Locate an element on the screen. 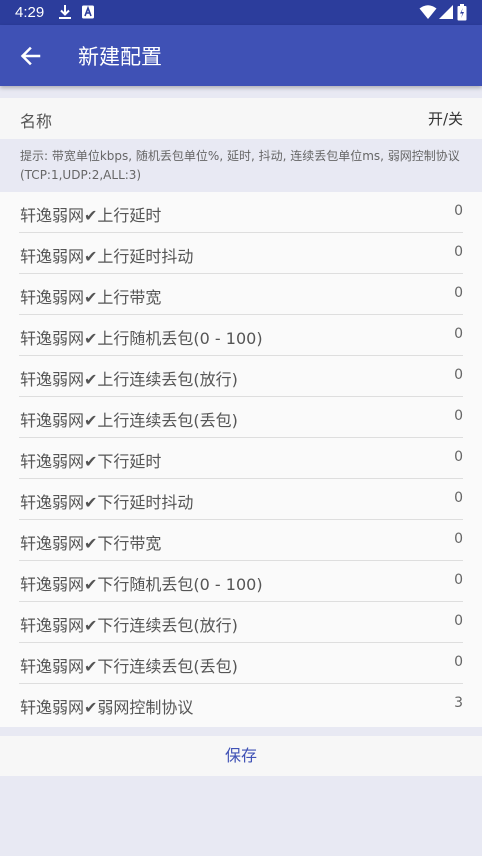  setting-row: 轩逸弱网✔下行连续丢包(丢包) 0 is located at coordinates (241, 663).